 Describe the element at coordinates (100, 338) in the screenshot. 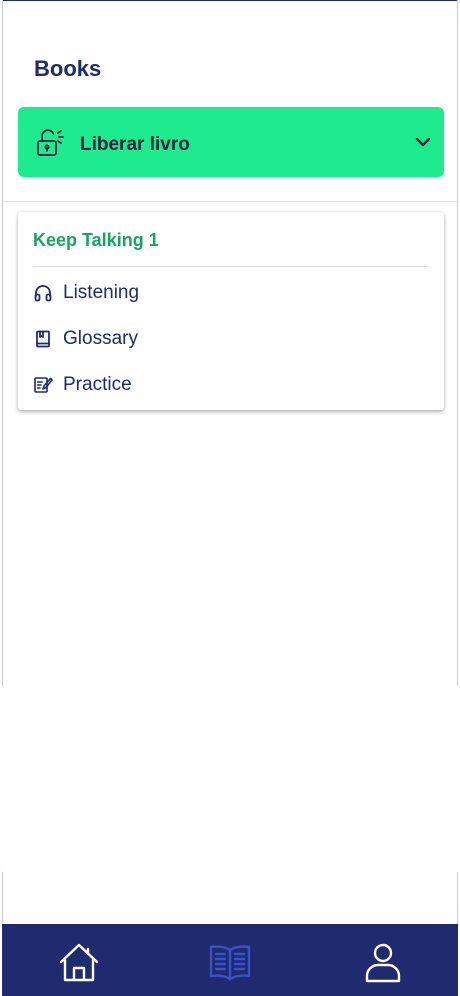

I see `menu-item-label: Glossary` at that location.